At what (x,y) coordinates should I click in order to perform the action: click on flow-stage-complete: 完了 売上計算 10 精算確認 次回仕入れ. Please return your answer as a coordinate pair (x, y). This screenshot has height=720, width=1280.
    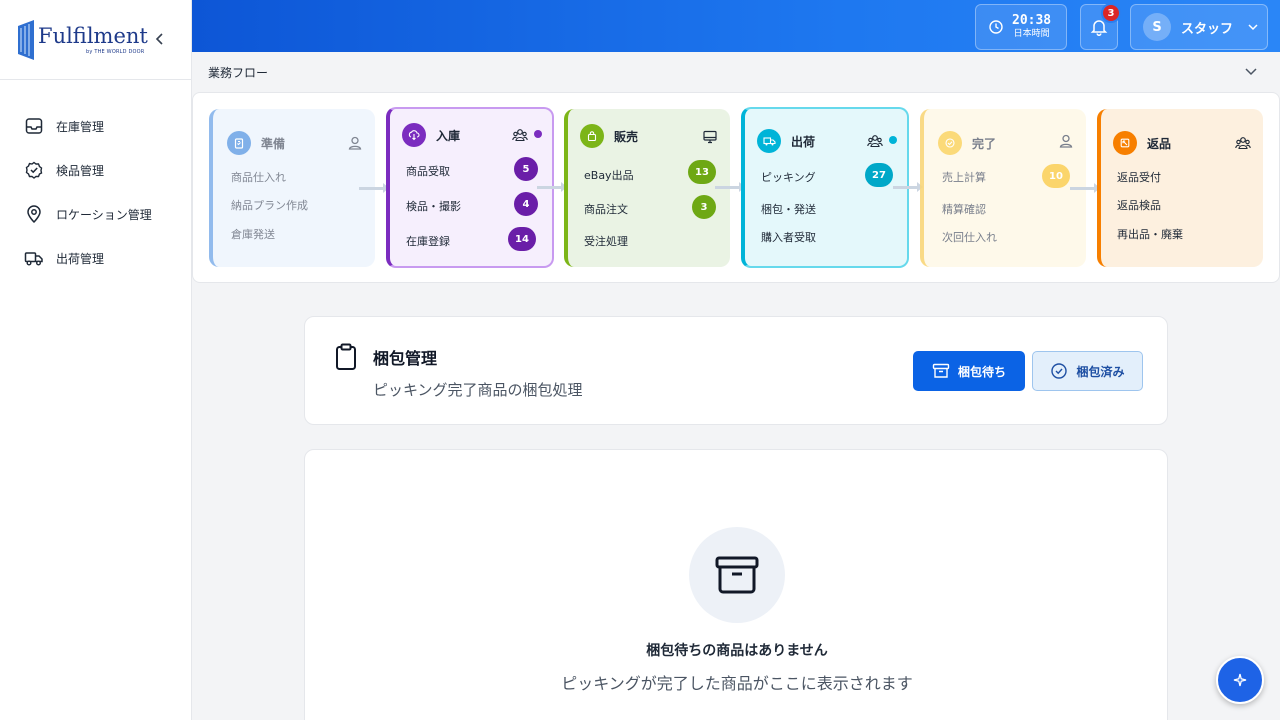
    Looking at the image, I should click on (1003, 188).